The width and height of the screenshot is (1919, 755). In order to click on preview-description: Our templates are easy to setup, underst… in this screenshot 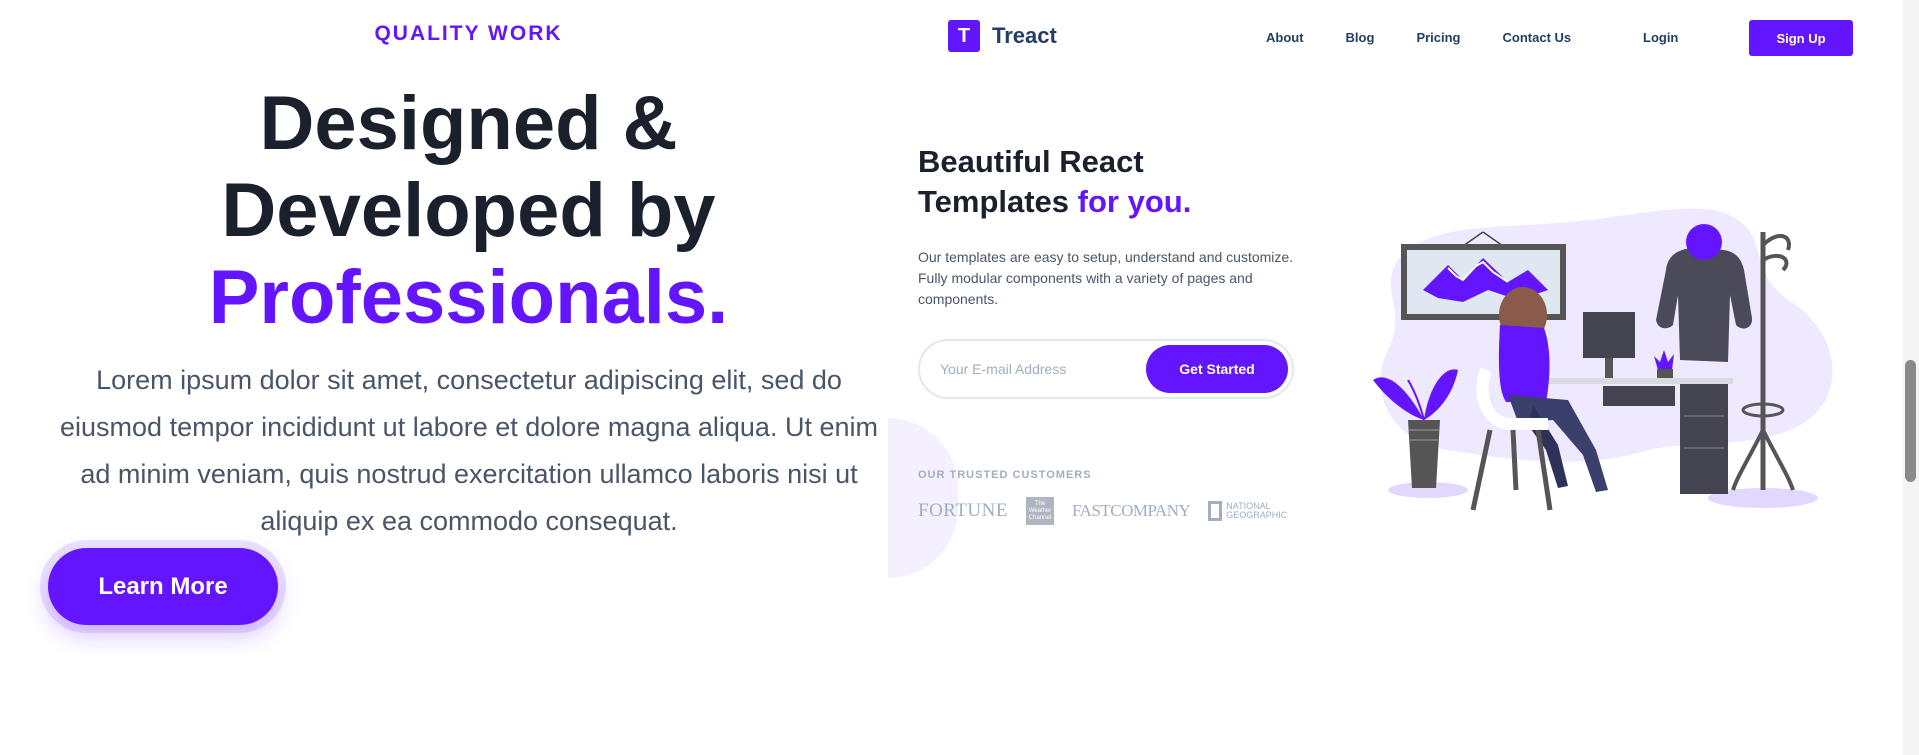, I will do `click(1106, 278)`.